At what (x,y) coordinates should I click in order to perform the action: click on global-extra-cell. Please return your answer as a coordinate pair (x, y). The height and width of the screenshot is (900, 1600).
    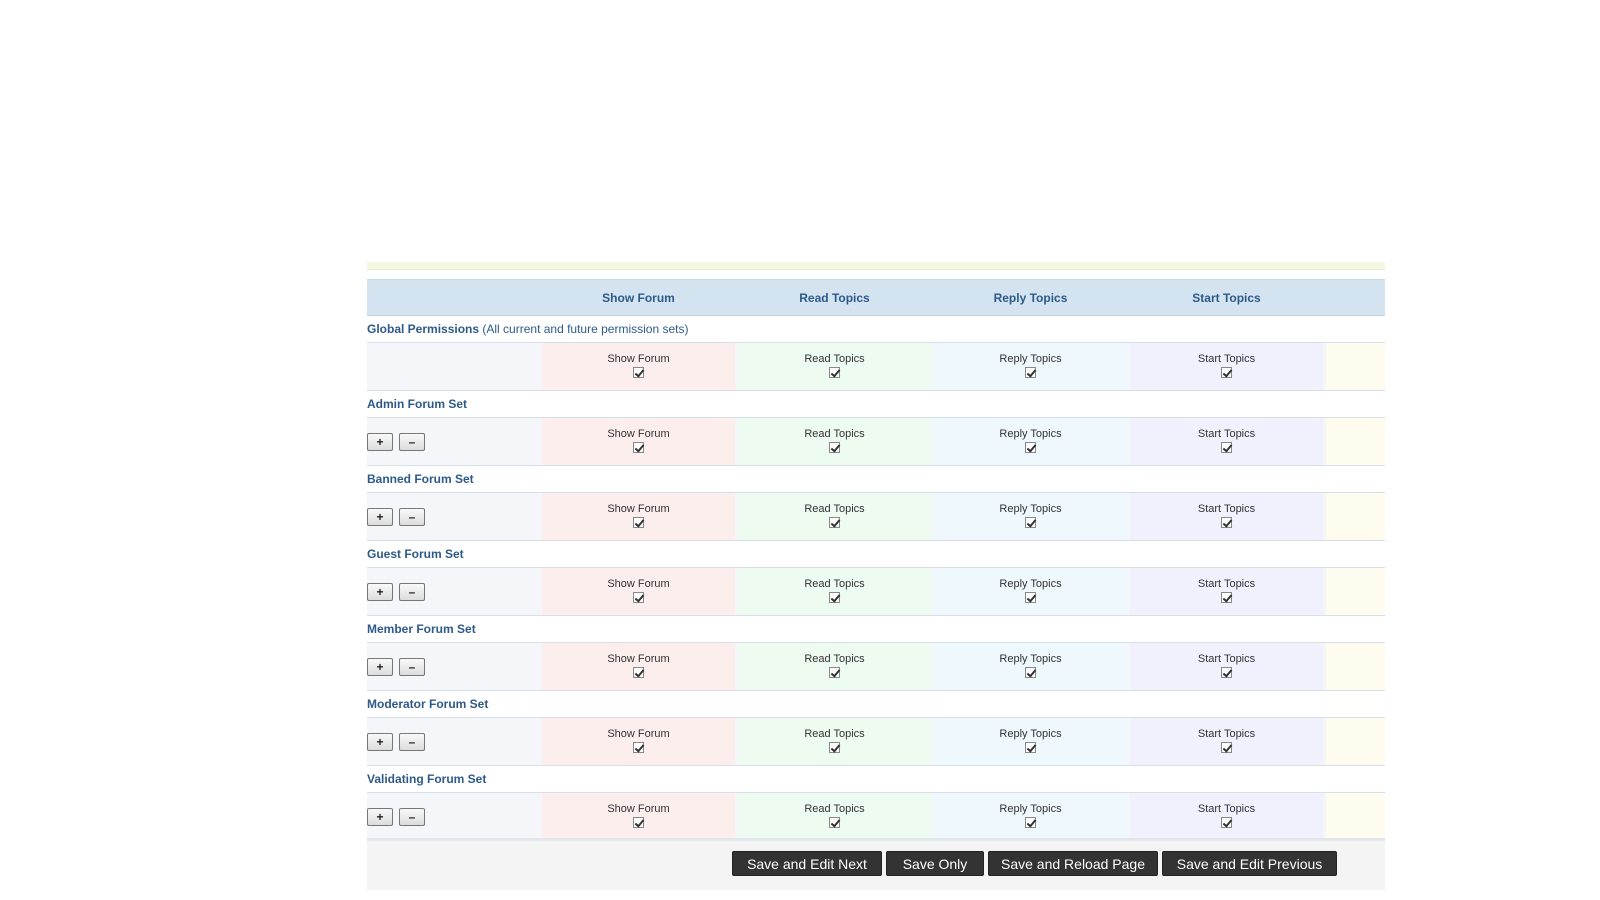
    Looking at the image, I should click on (1355, 366).